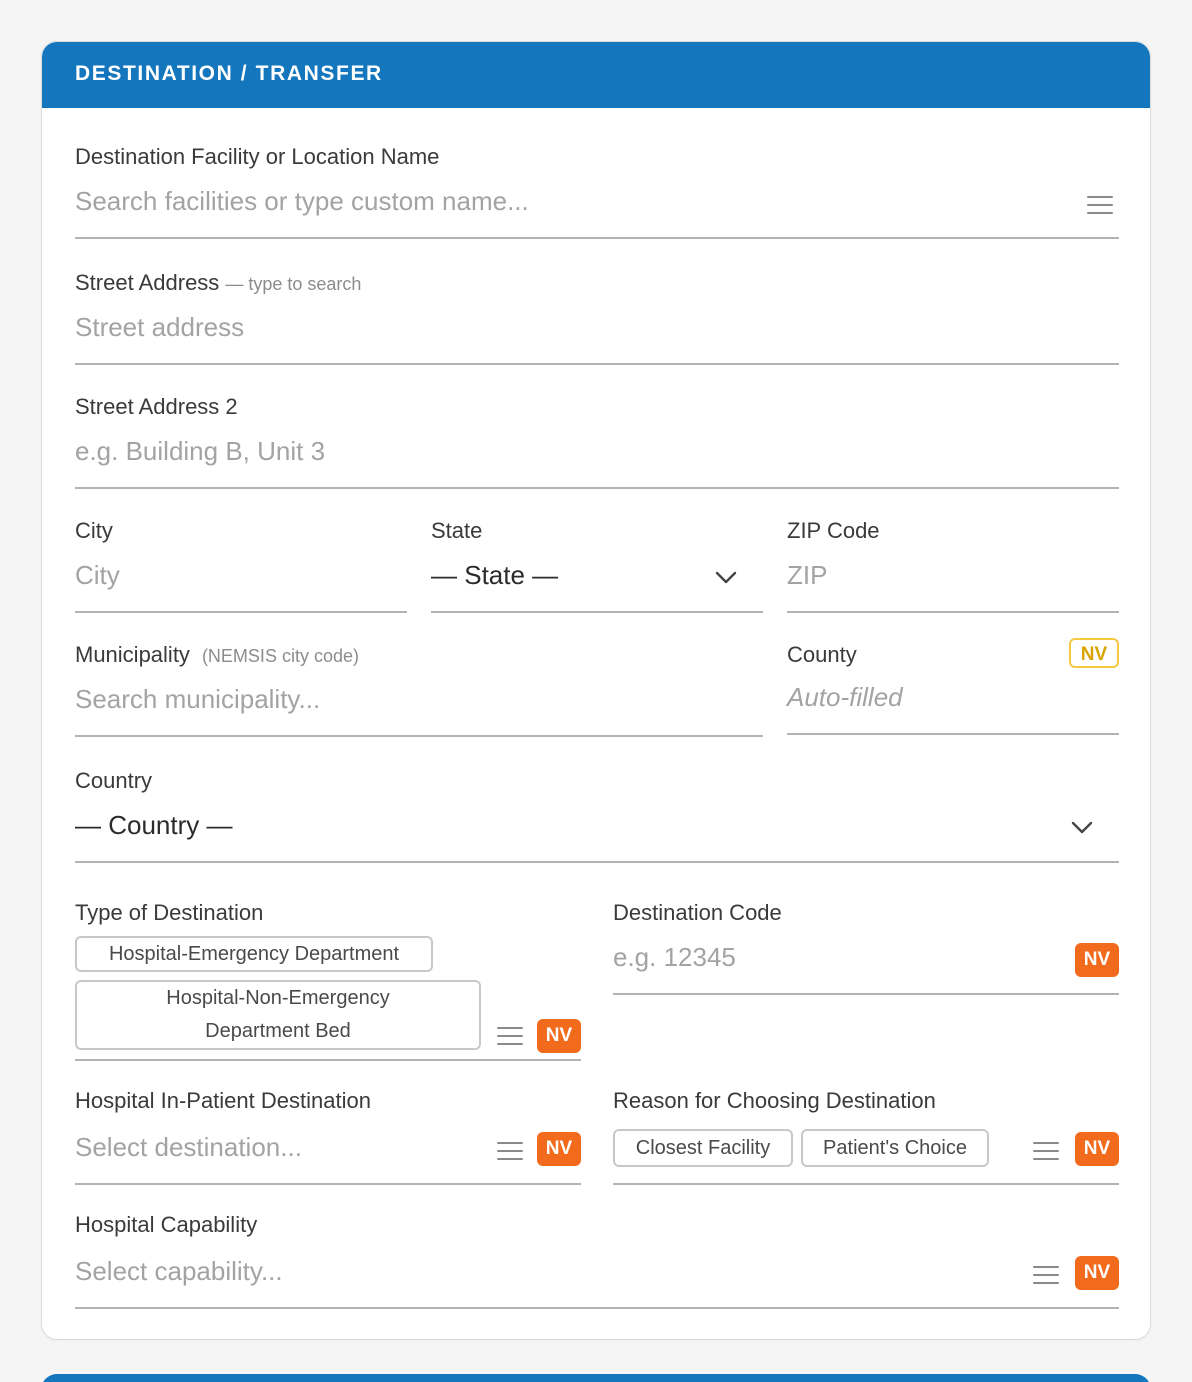 The width and height of the screenshot is (1192, 1382). I want to click on next-section-card, so click(596, 1378).